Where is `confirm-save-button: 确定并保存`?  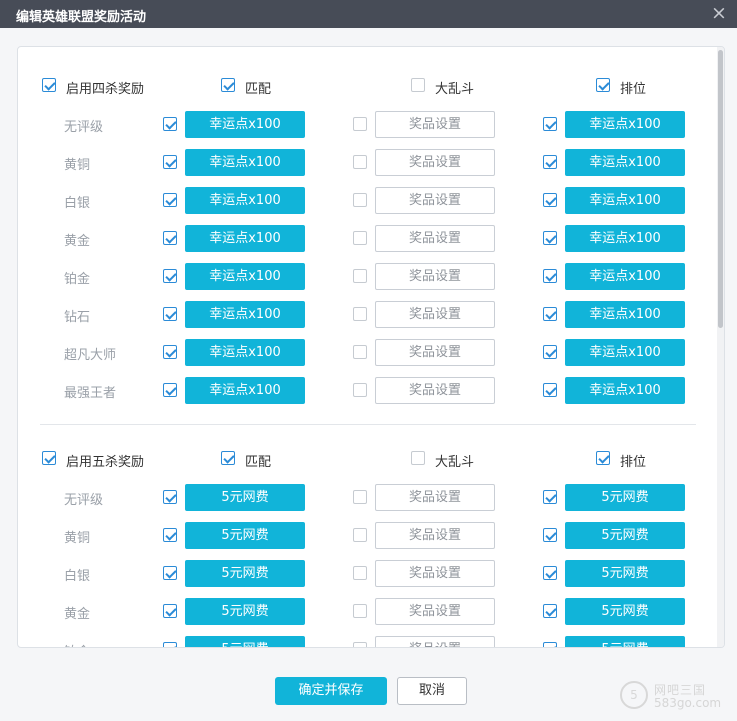 confirm-save-button: 确定并保存 is located at coordinates (331, 691).